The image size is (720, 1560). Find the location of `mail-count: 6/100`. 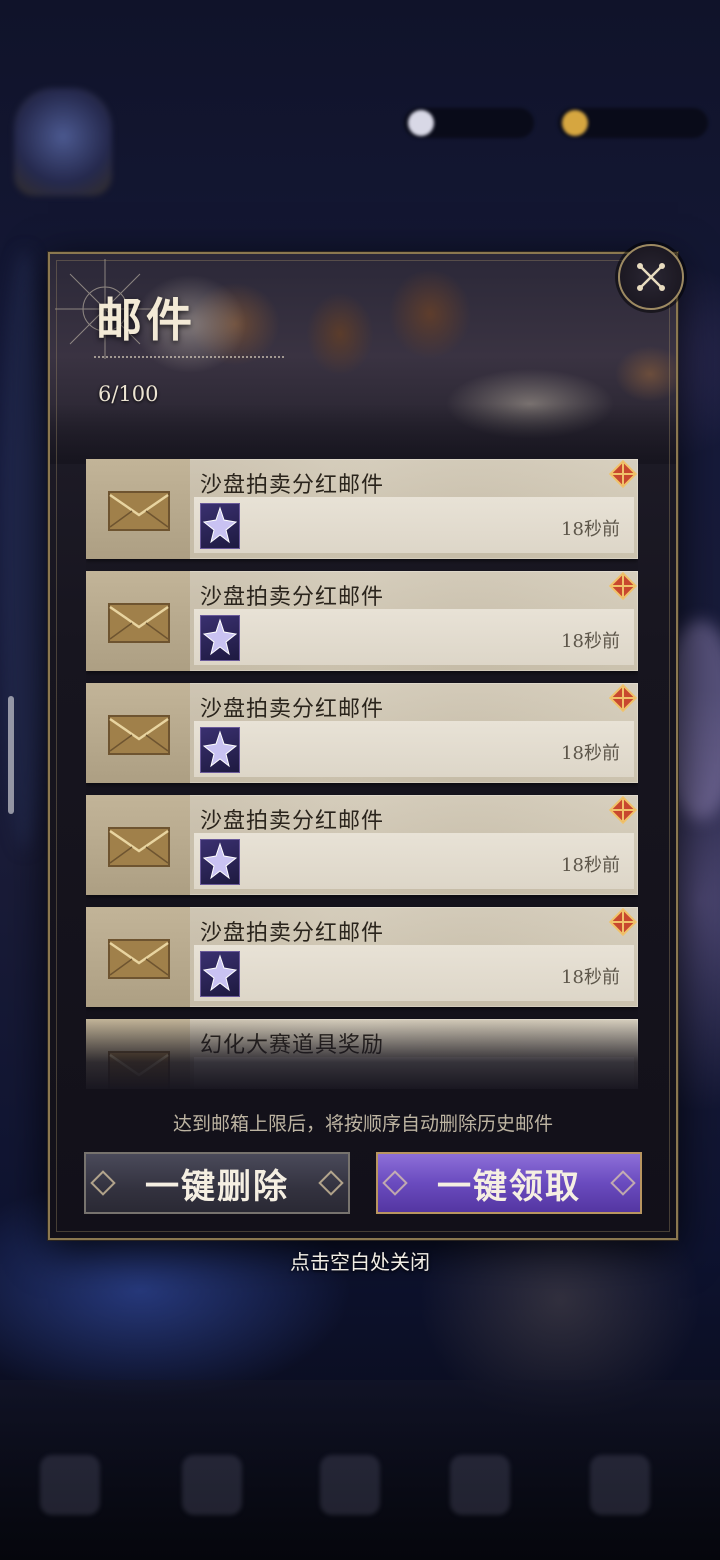

mail-count: 6/100 is located at coordinates (128, 394).